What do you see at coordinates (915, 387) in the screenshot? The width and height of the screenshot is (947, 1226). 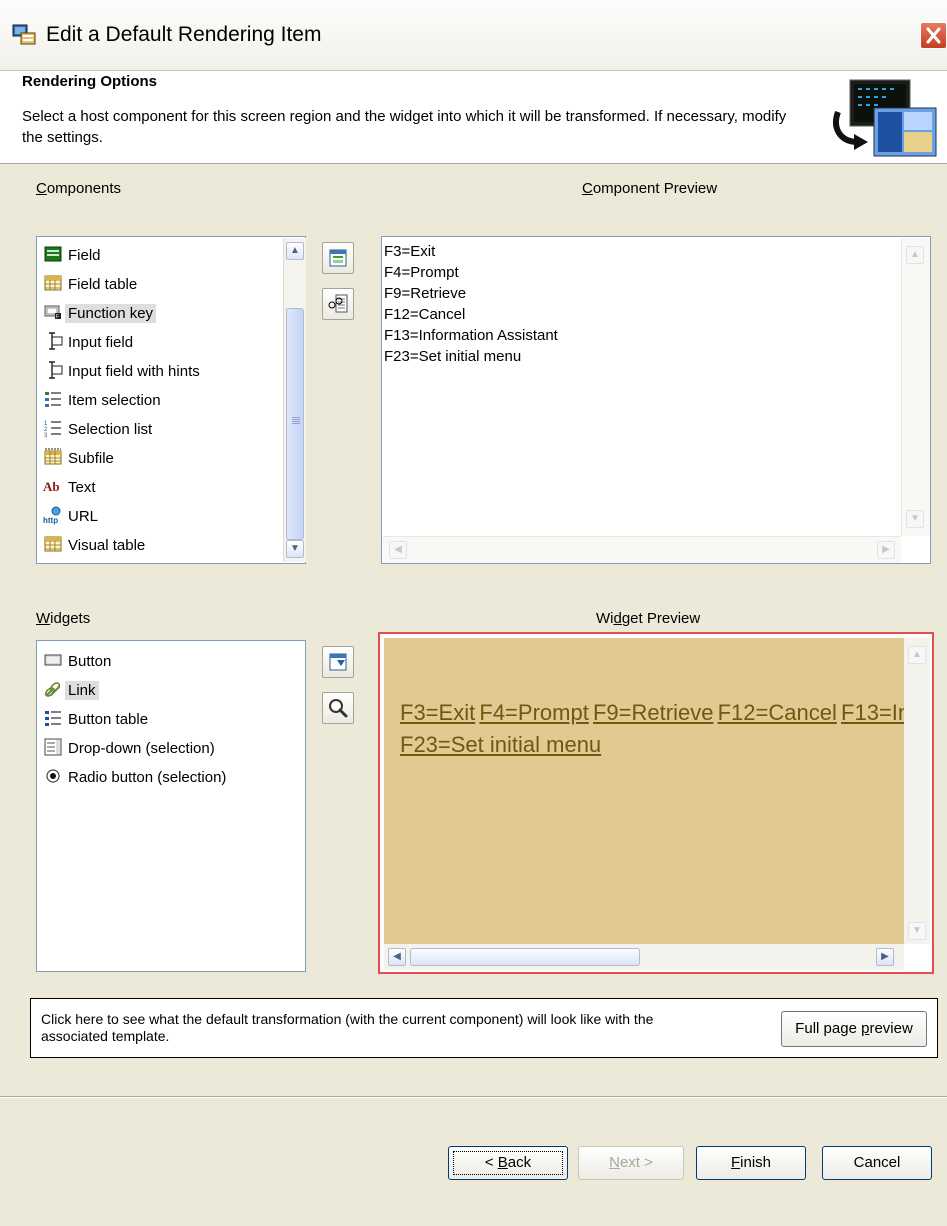 I see `component-preview-vscroll: ▲ ▼` at bounding box center [915, 387].